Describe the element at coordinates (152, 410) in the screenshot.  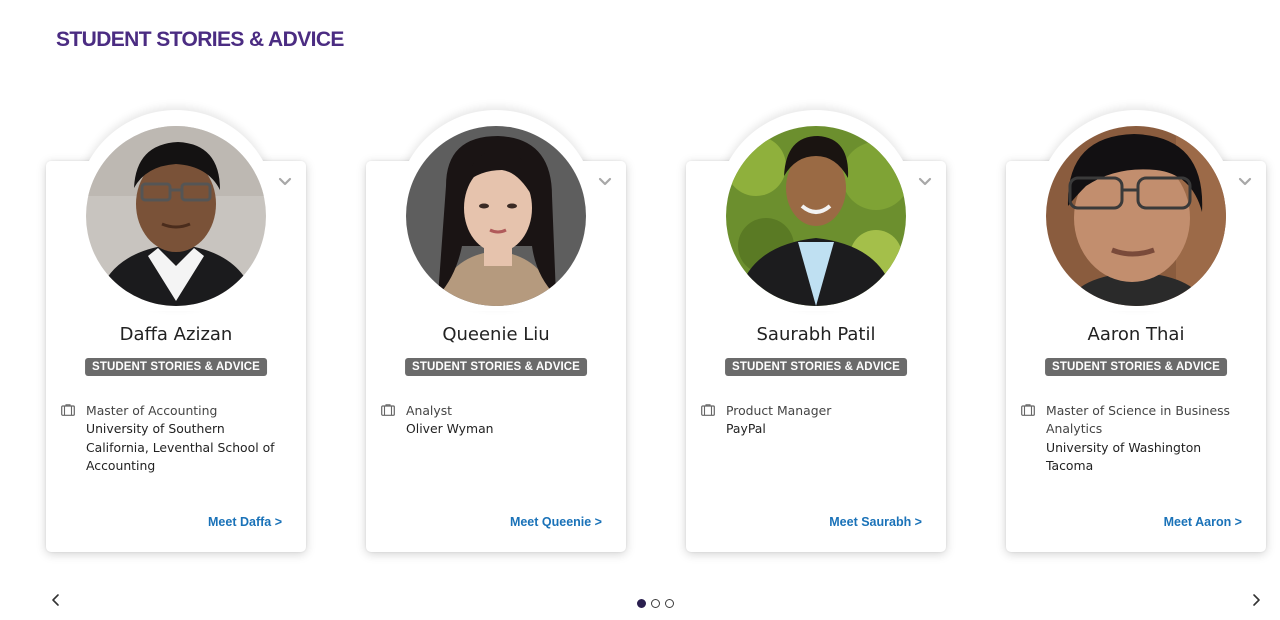
I see `job-title: Master of Accounting` at that location.